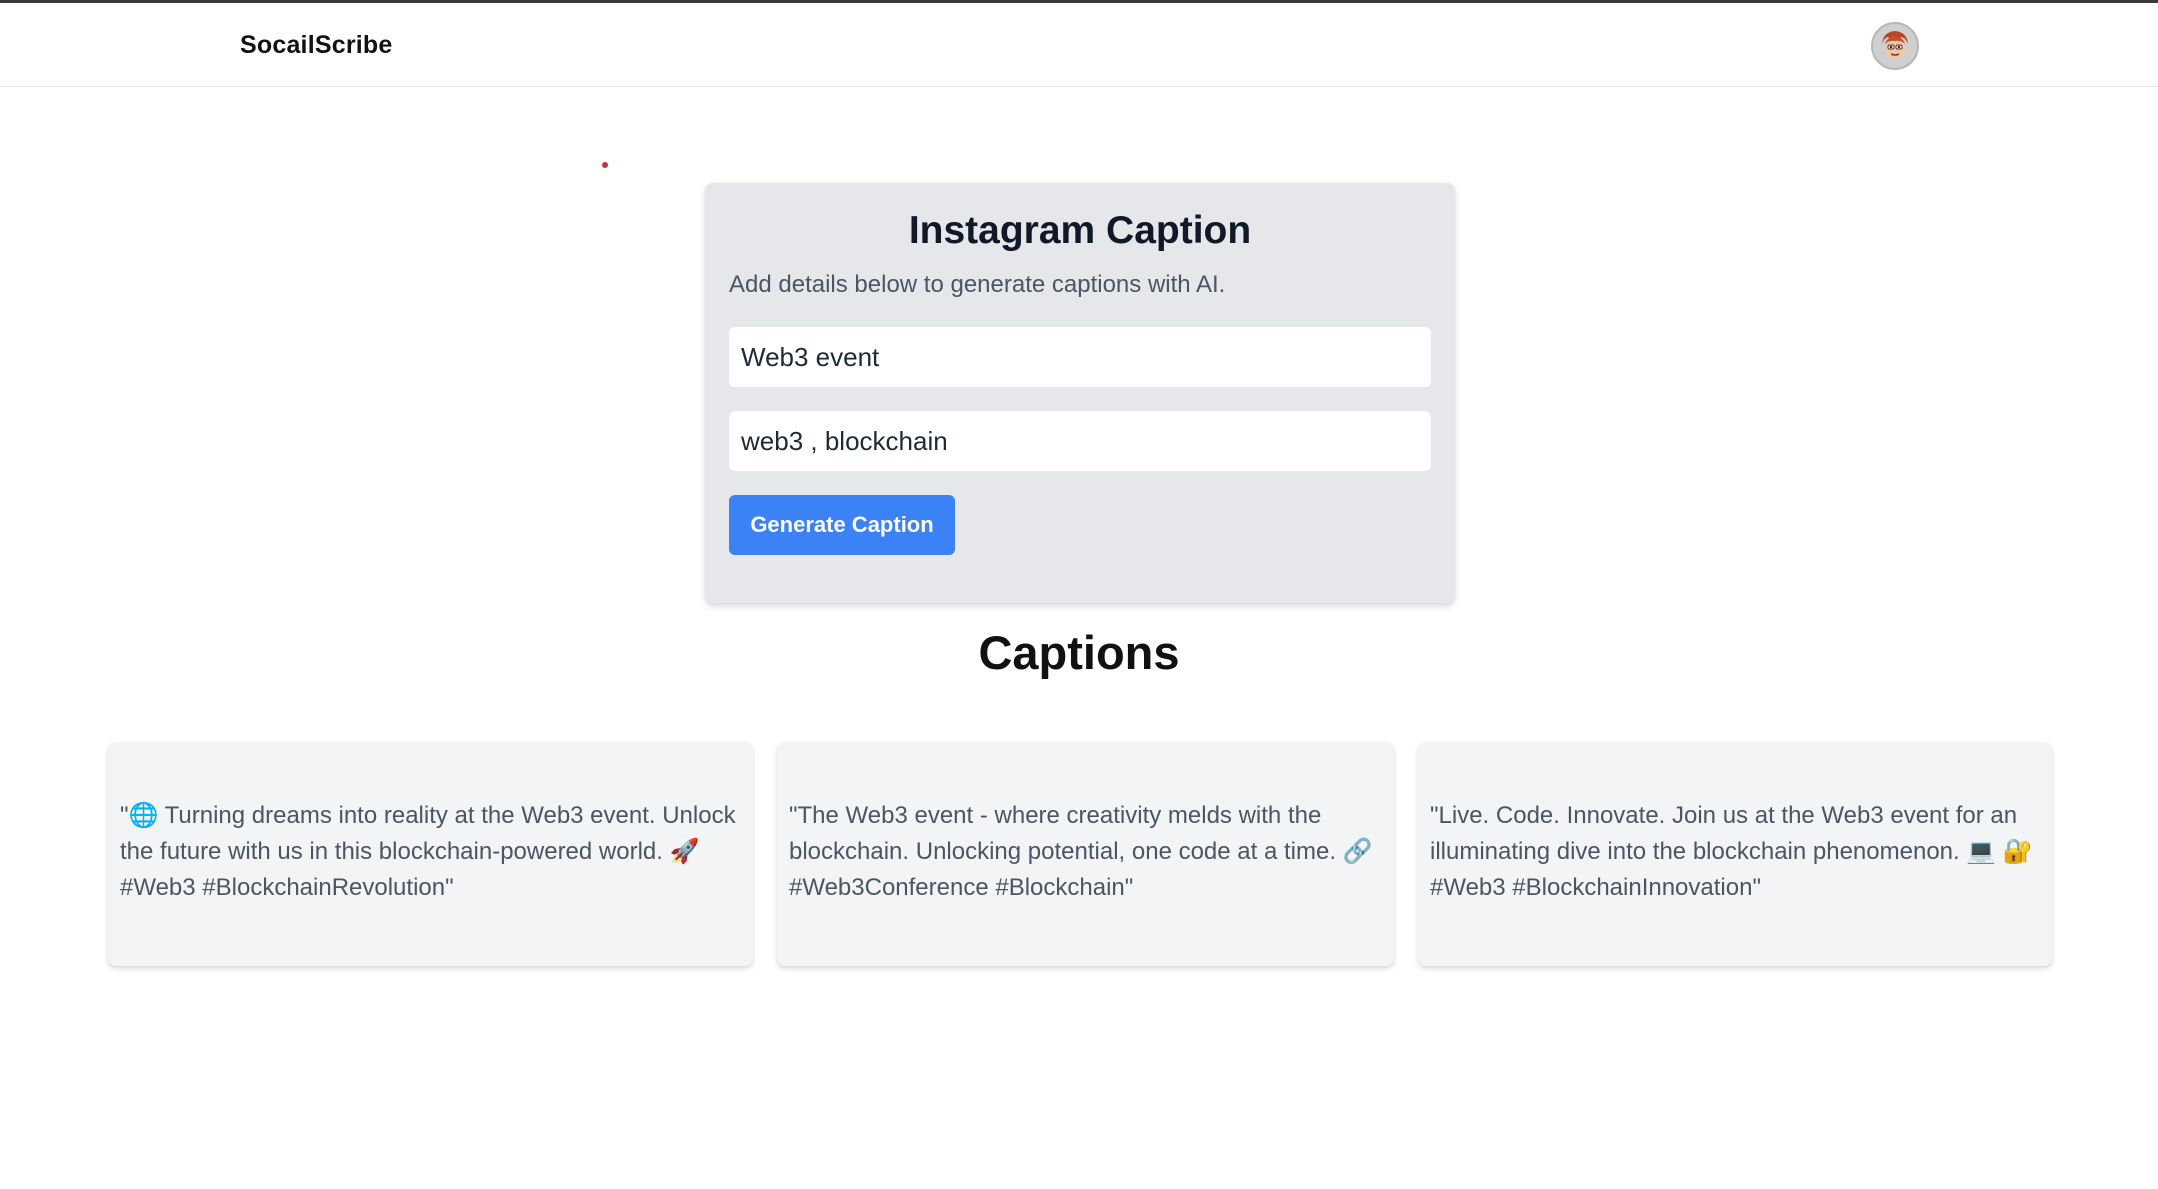  Describe the element at coordinates (605, 165) in the screenshot. I see `cursor-dot` at that location.